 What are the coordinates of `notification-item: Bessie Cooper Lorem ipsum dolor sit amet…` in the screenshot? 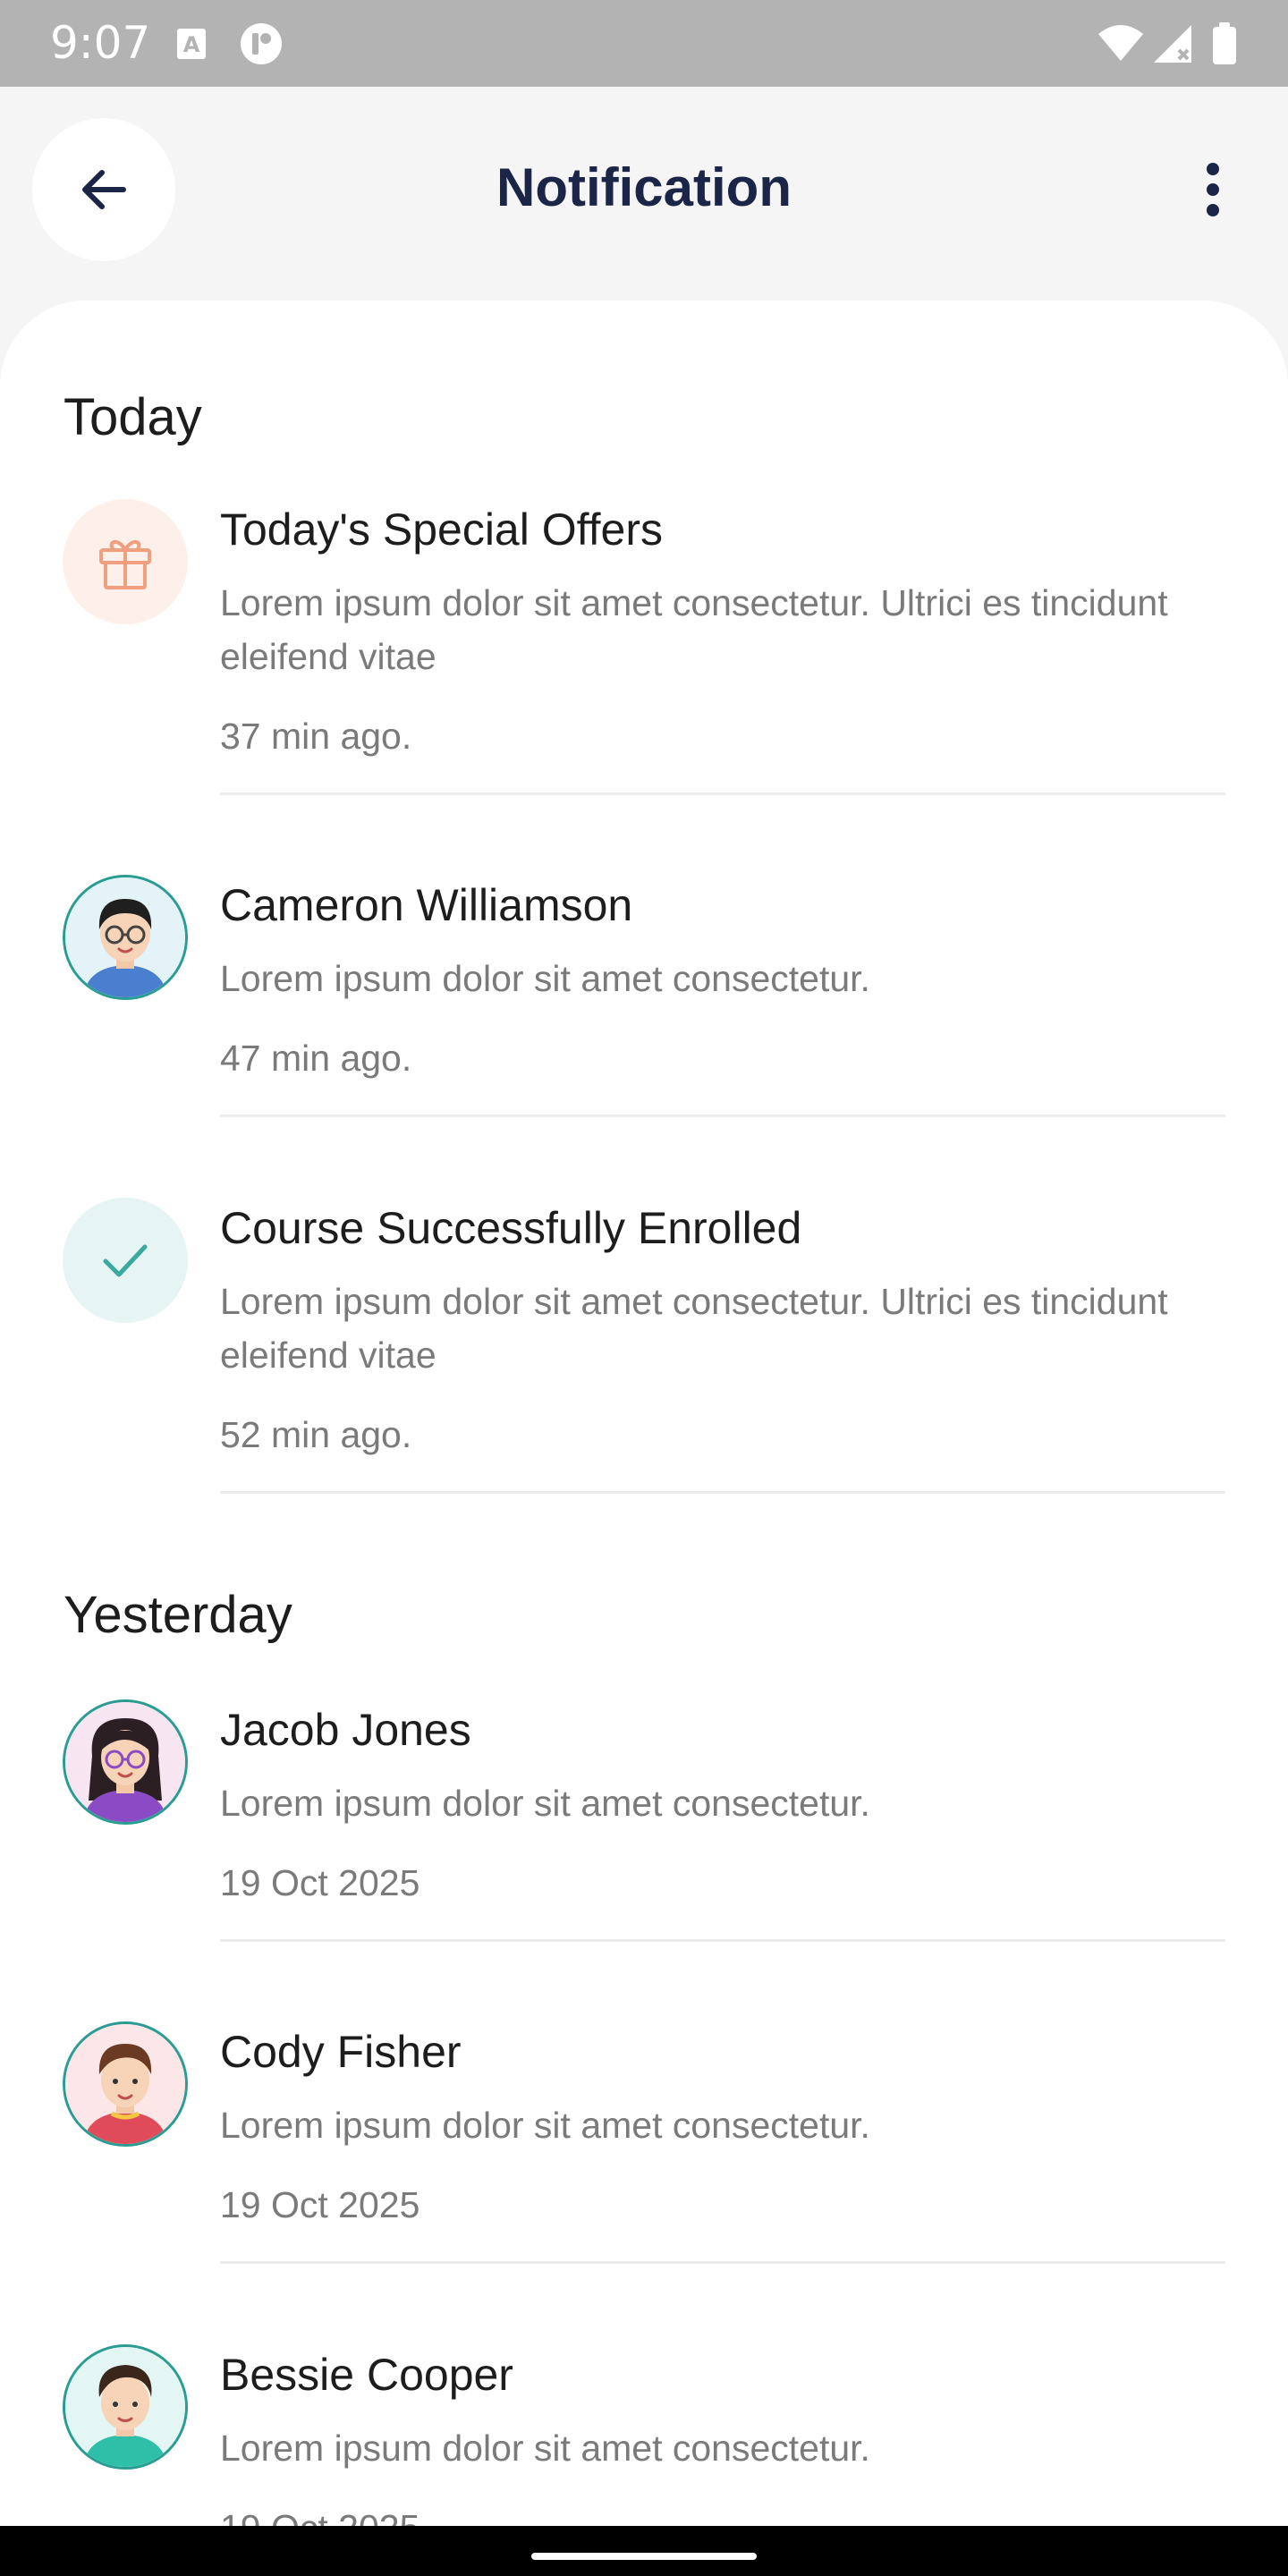 It's located at (644, 2446).